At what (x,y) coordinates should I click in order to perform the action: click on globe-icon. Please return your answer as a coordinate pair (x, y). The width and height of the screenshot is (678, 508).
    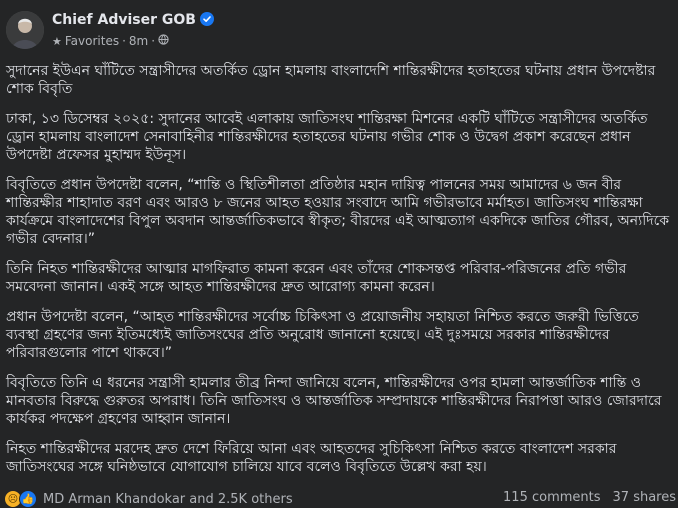
    Looking at the image, I should click on (163, 41).